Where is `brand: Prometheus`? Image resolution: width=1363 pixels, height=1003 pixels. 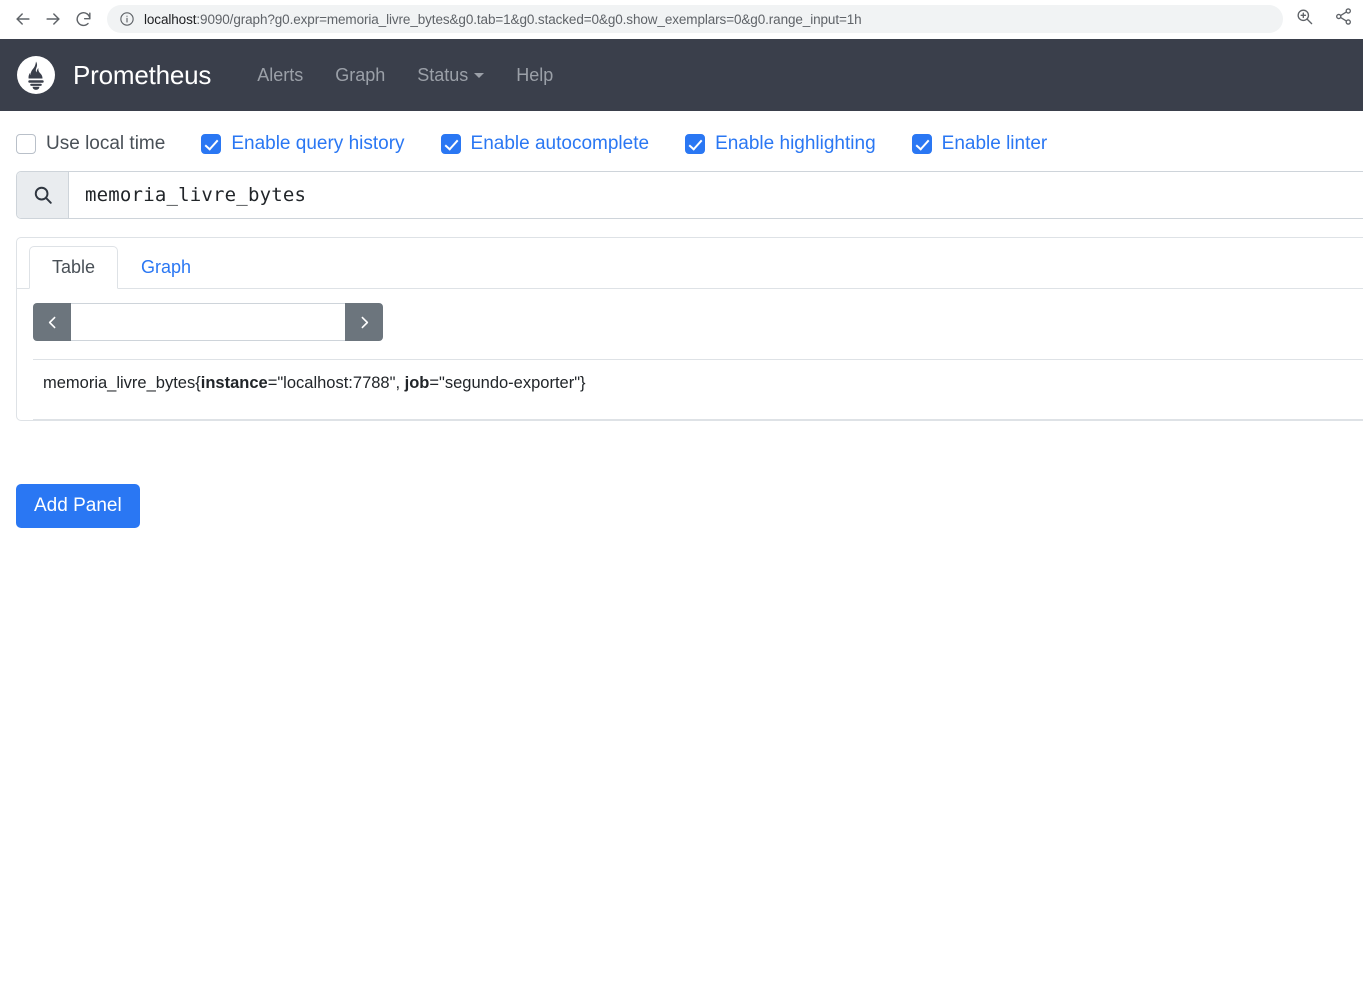
brand: Prometheus is located at coordinates (113, 75).